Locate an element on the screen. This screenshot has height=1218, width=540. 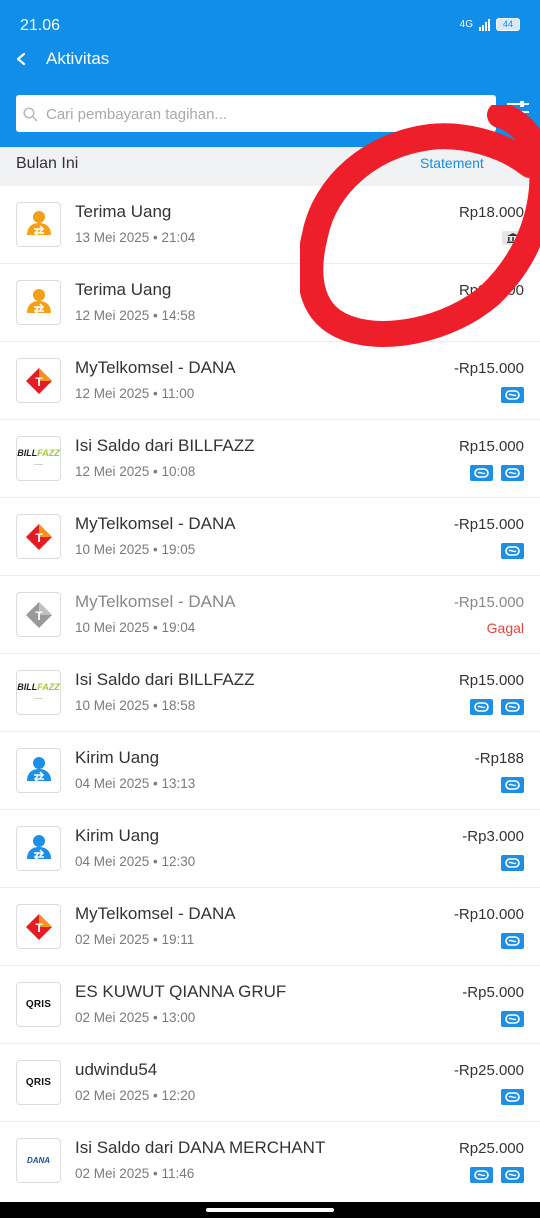
home-indicator is located at coordinates (270, 1210).